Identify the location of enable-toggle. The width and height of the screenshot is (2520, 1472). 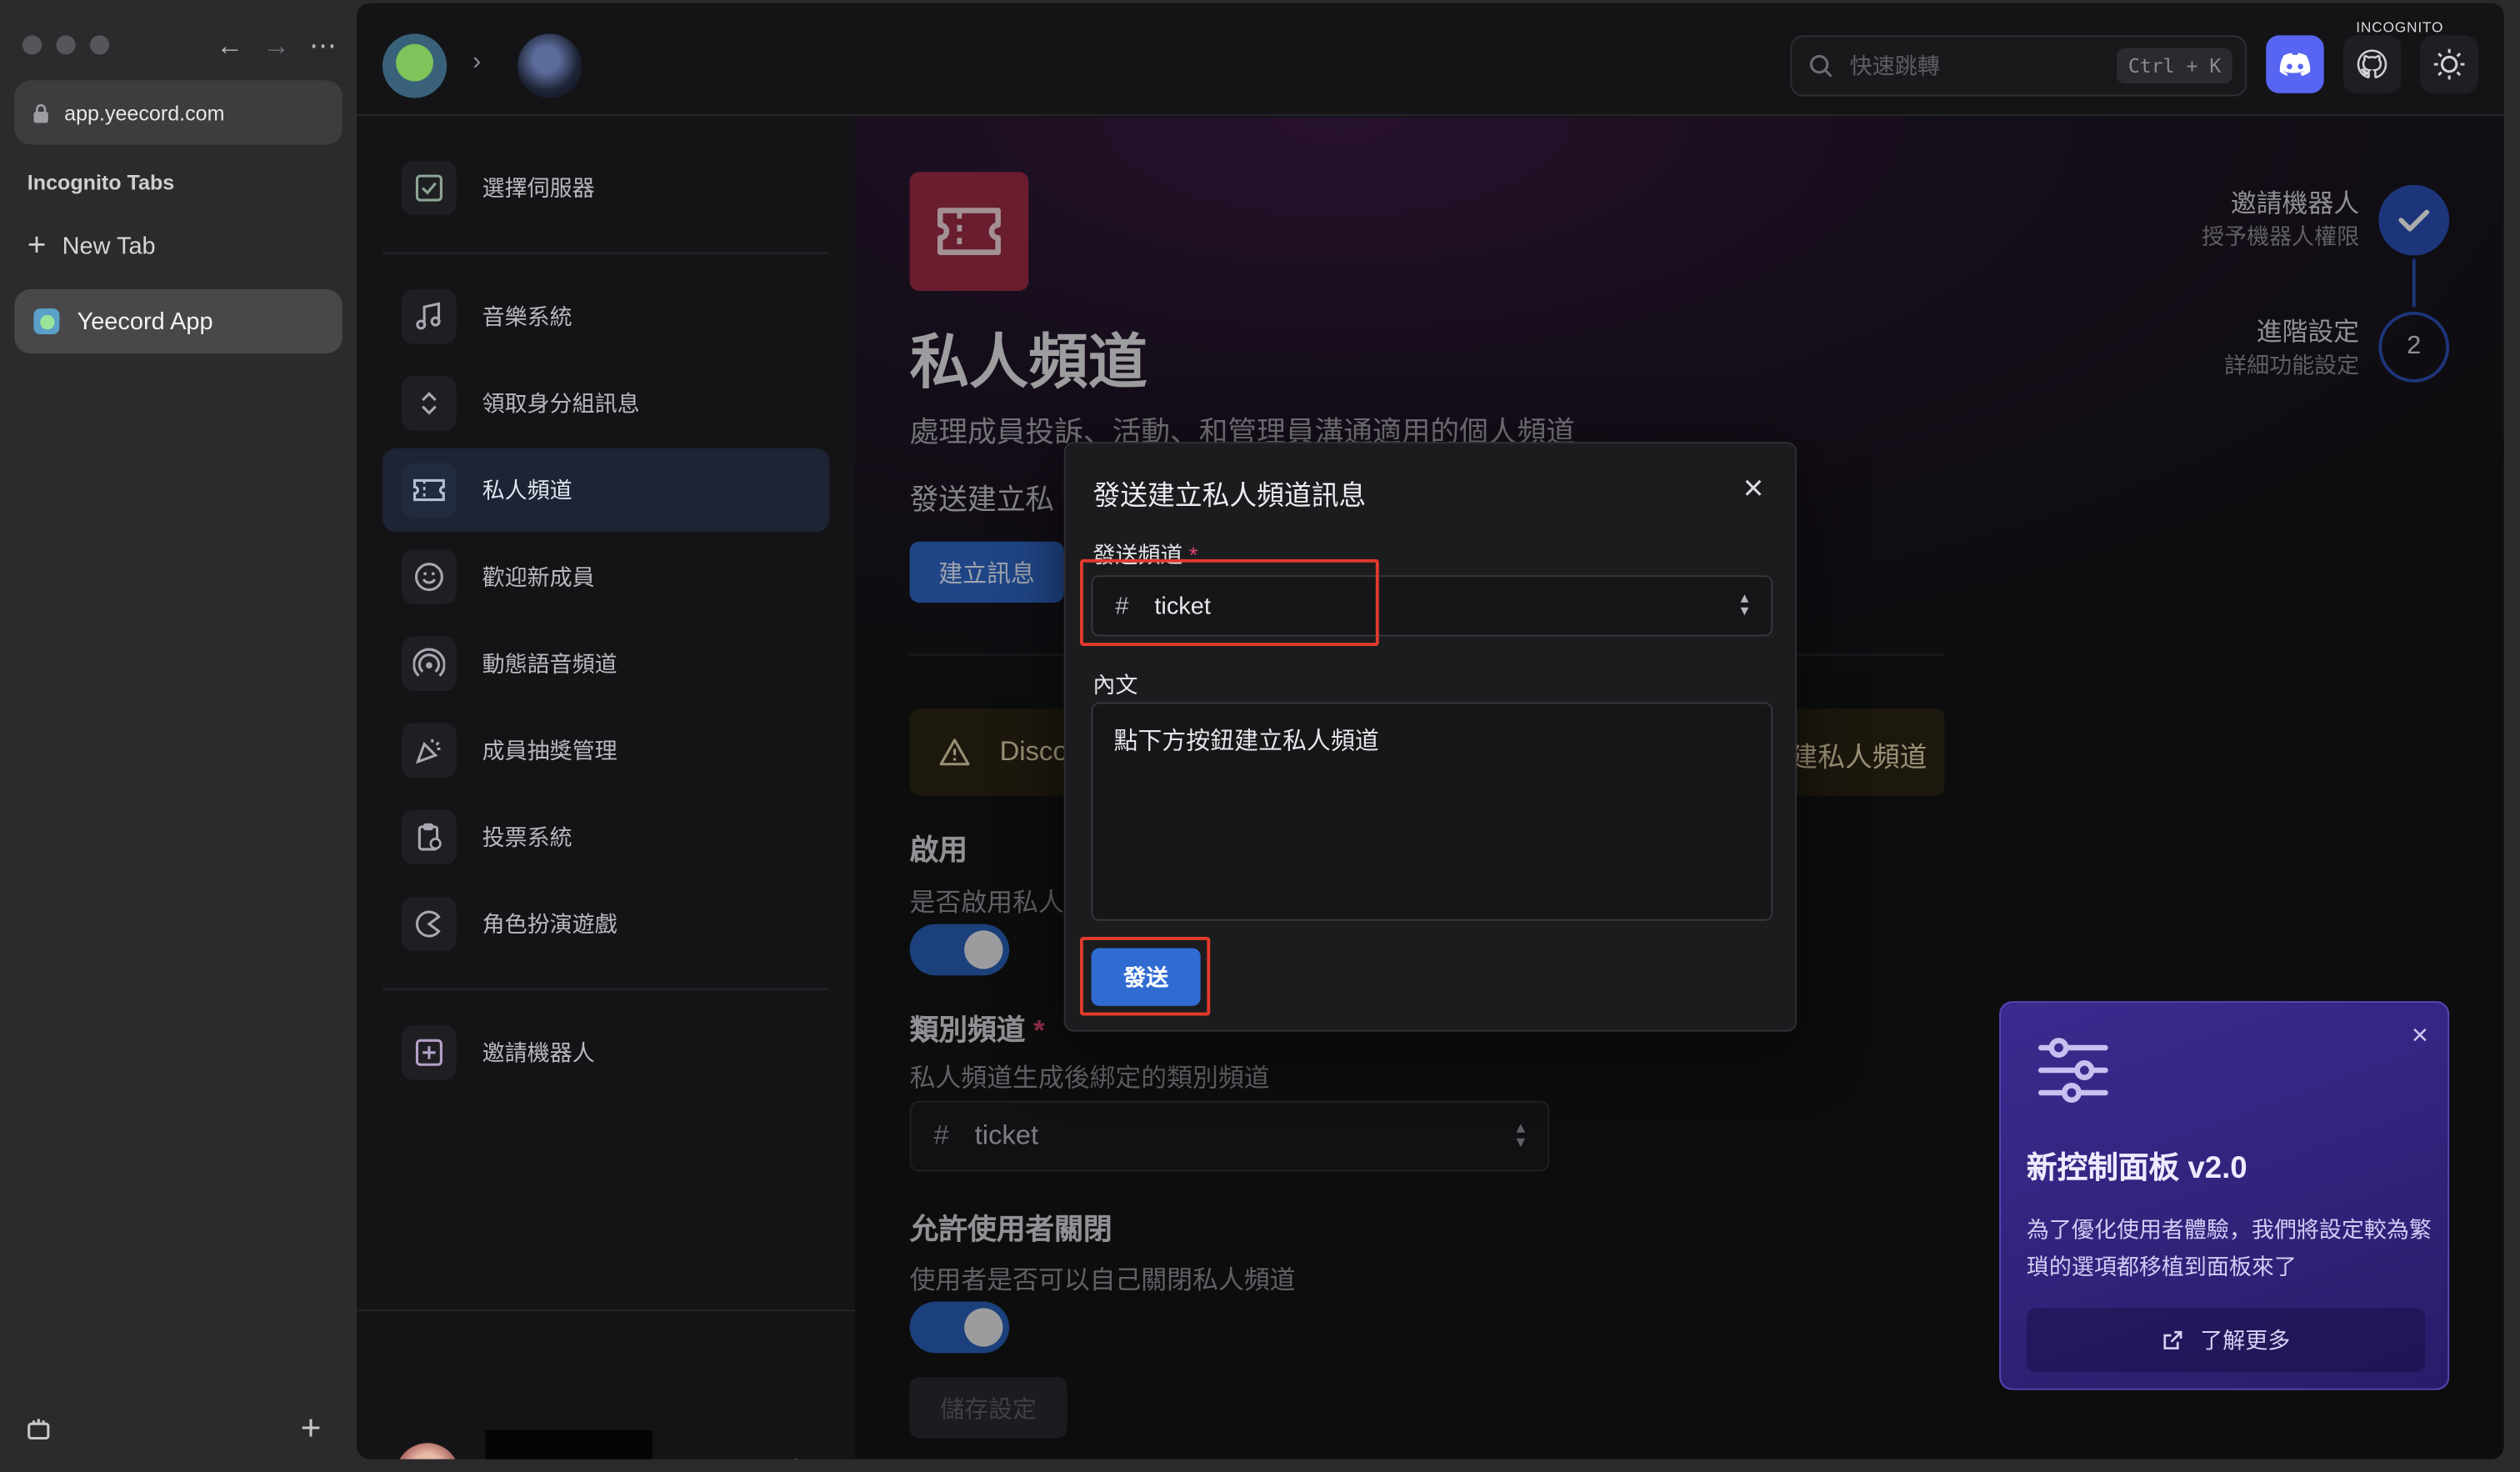
(959, 950).